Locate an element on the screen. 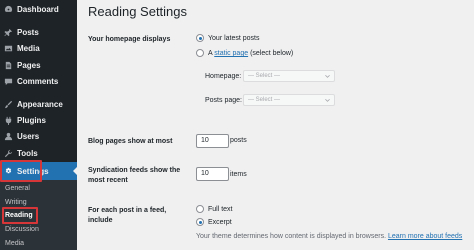  blog-pages-input: 10 is located at coordinates (212, 141).